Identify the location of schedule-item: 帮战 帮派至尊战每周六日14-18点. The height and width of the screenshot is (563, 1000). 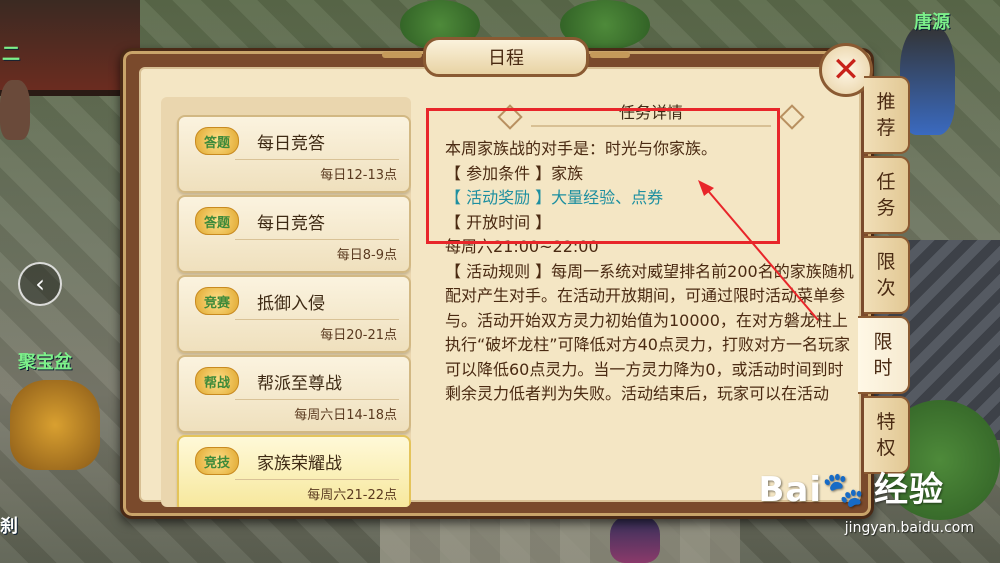
(294, 394).